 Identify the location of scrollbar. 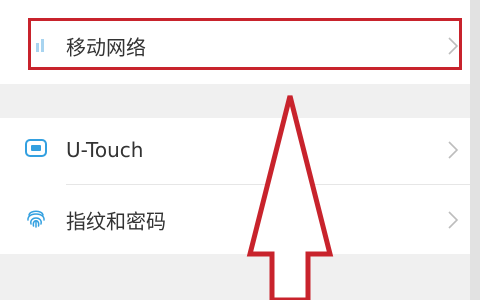
(475, 150).